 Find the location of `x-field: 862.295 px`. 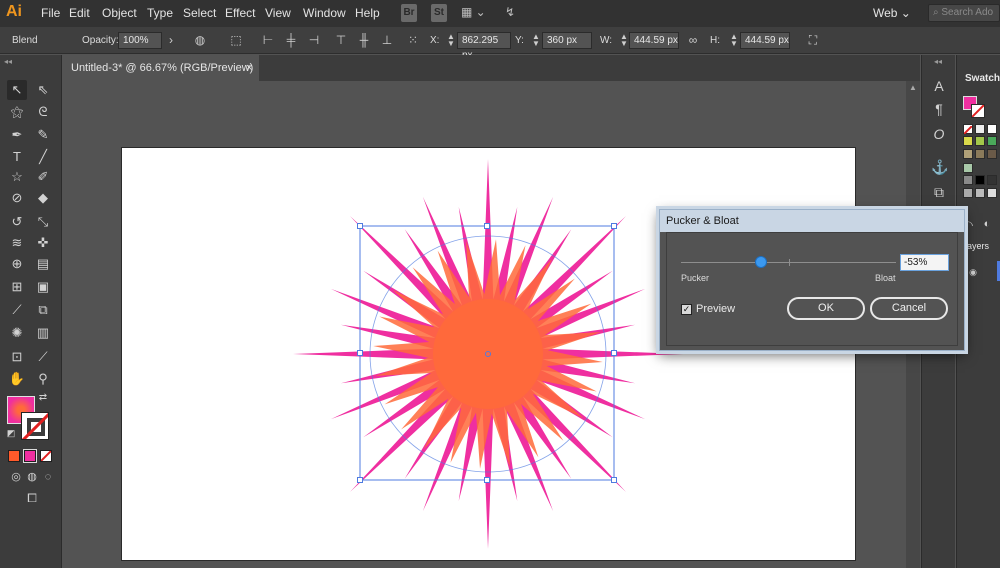

x-field: 862.295 px is located at coordinates (484, 46).